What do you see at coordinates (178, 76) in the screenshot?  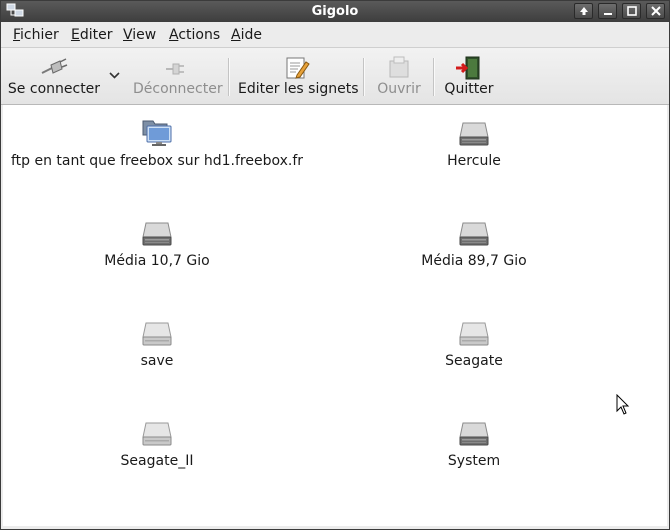 I see `disconnect-button: Déconnecter` at bounding box center [178, 76].